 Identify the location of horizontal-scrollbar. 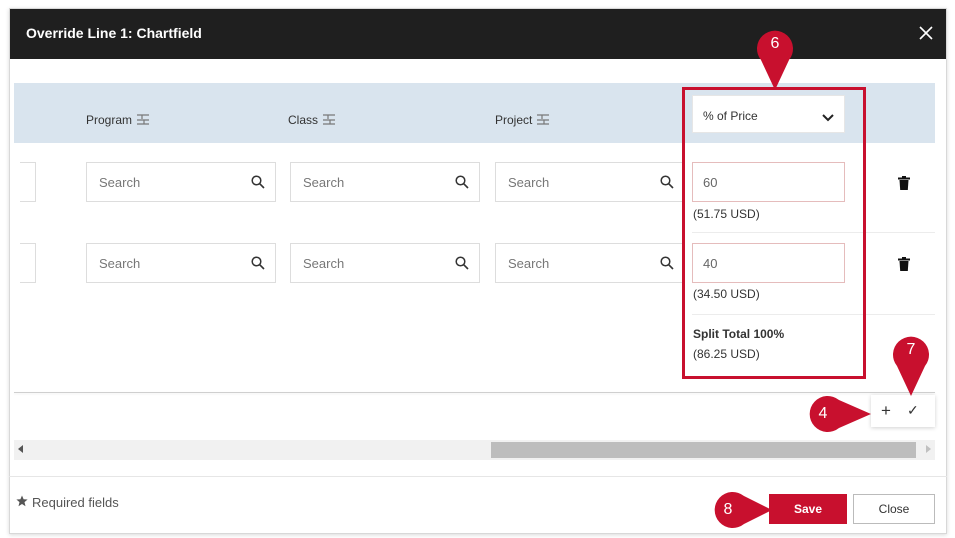
(474, 450).